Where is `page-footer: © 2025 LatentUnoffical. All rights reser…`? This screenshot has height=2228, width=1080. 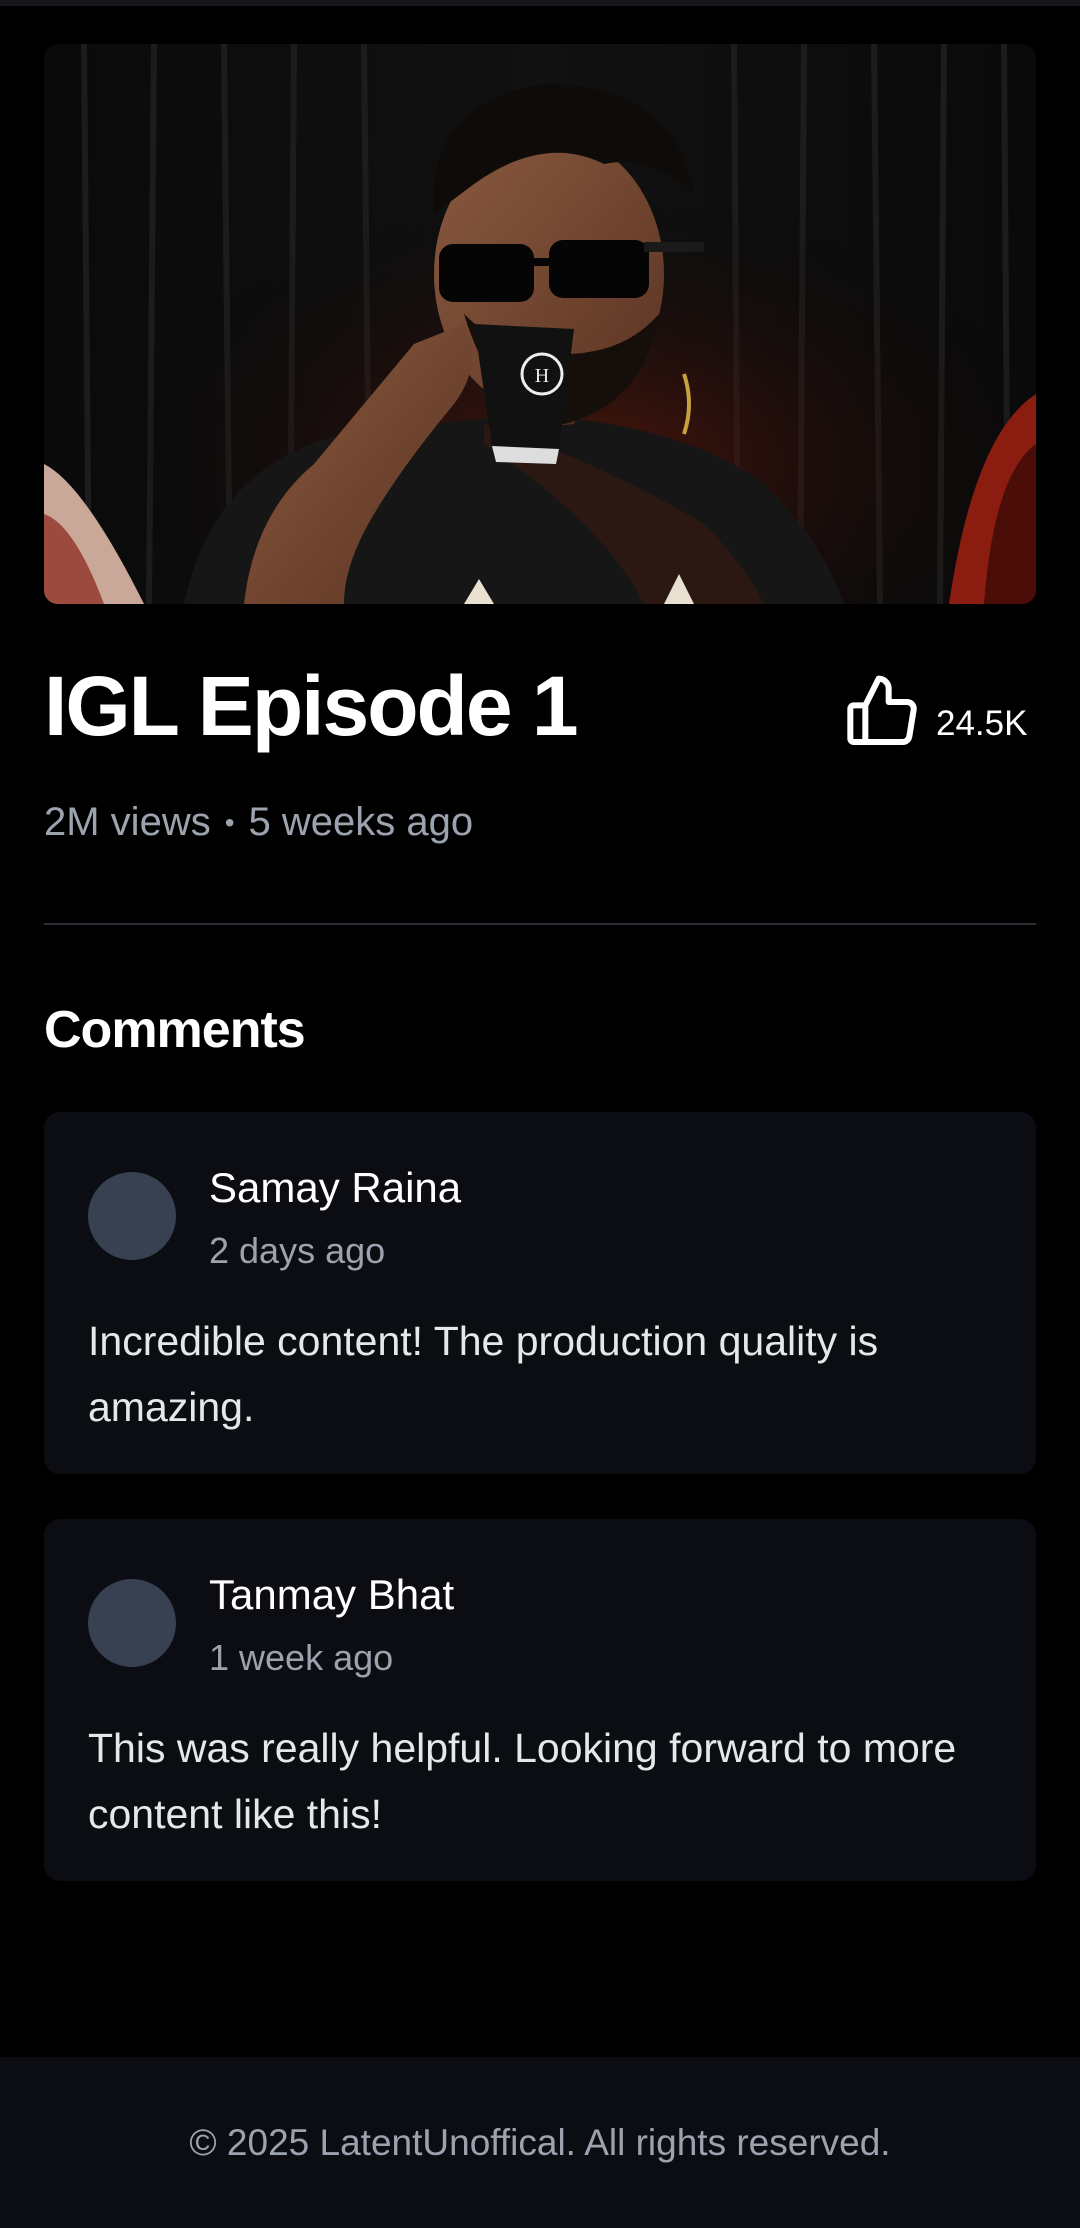 page-footer: © 2025 LatentUnoffical. All rights reser… is located at coordinates (540, 2142).